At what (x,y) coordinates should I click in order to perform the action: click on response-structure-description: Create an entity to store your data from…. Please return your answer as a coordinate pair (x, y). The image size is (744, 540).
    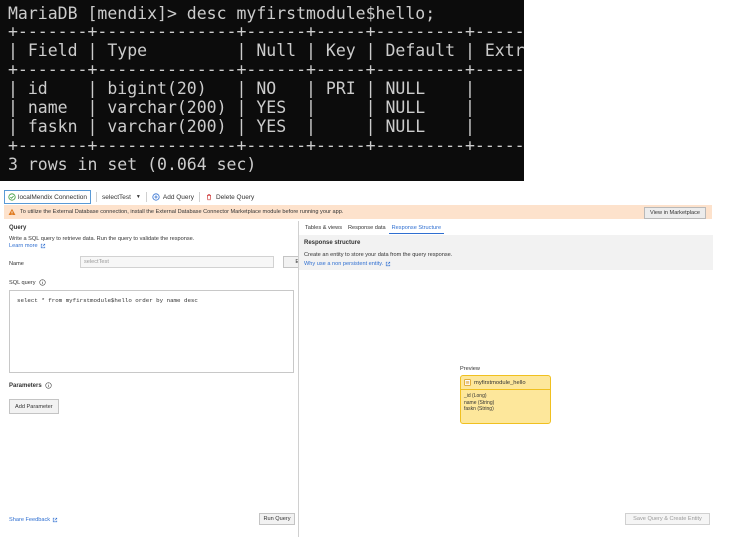
    Looking at the image, I should click on (378, 255).